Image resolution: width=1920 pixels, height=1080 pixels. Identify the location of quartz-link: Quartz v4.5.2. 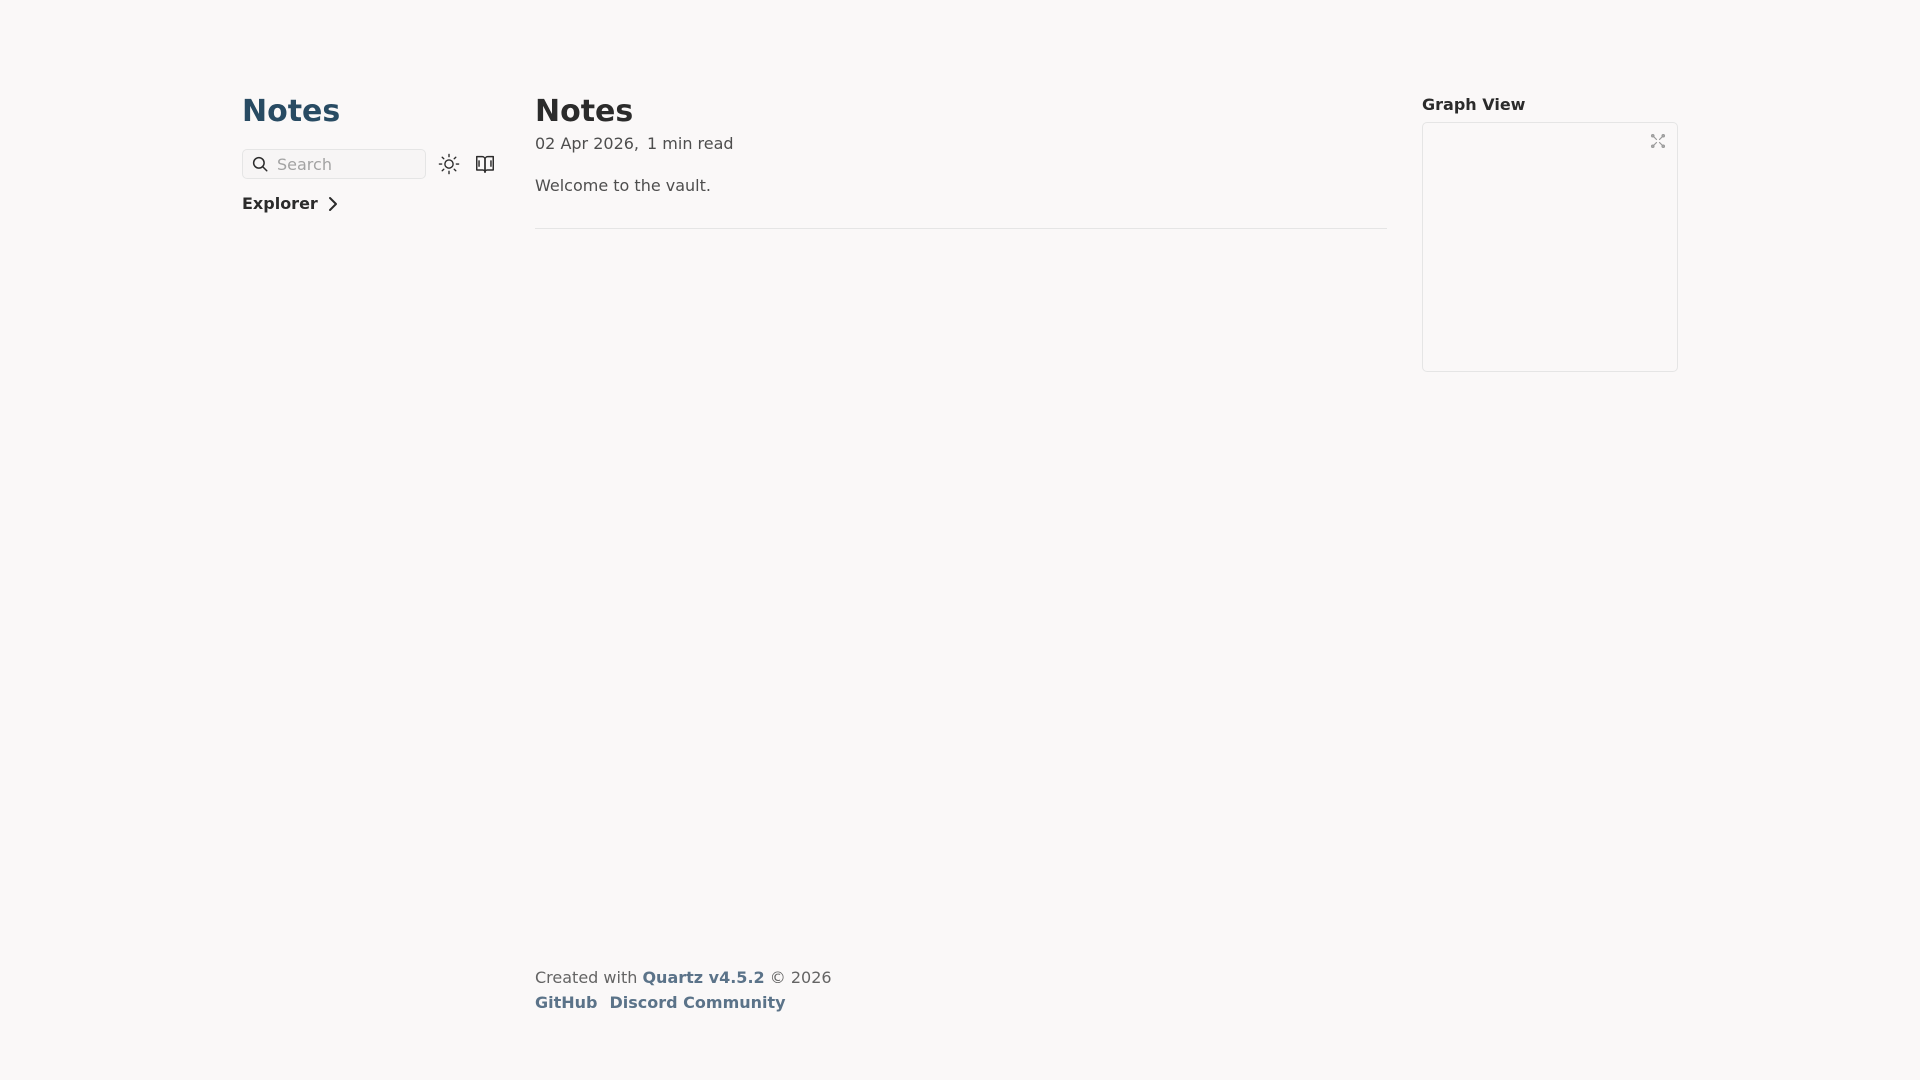
(703, 977).